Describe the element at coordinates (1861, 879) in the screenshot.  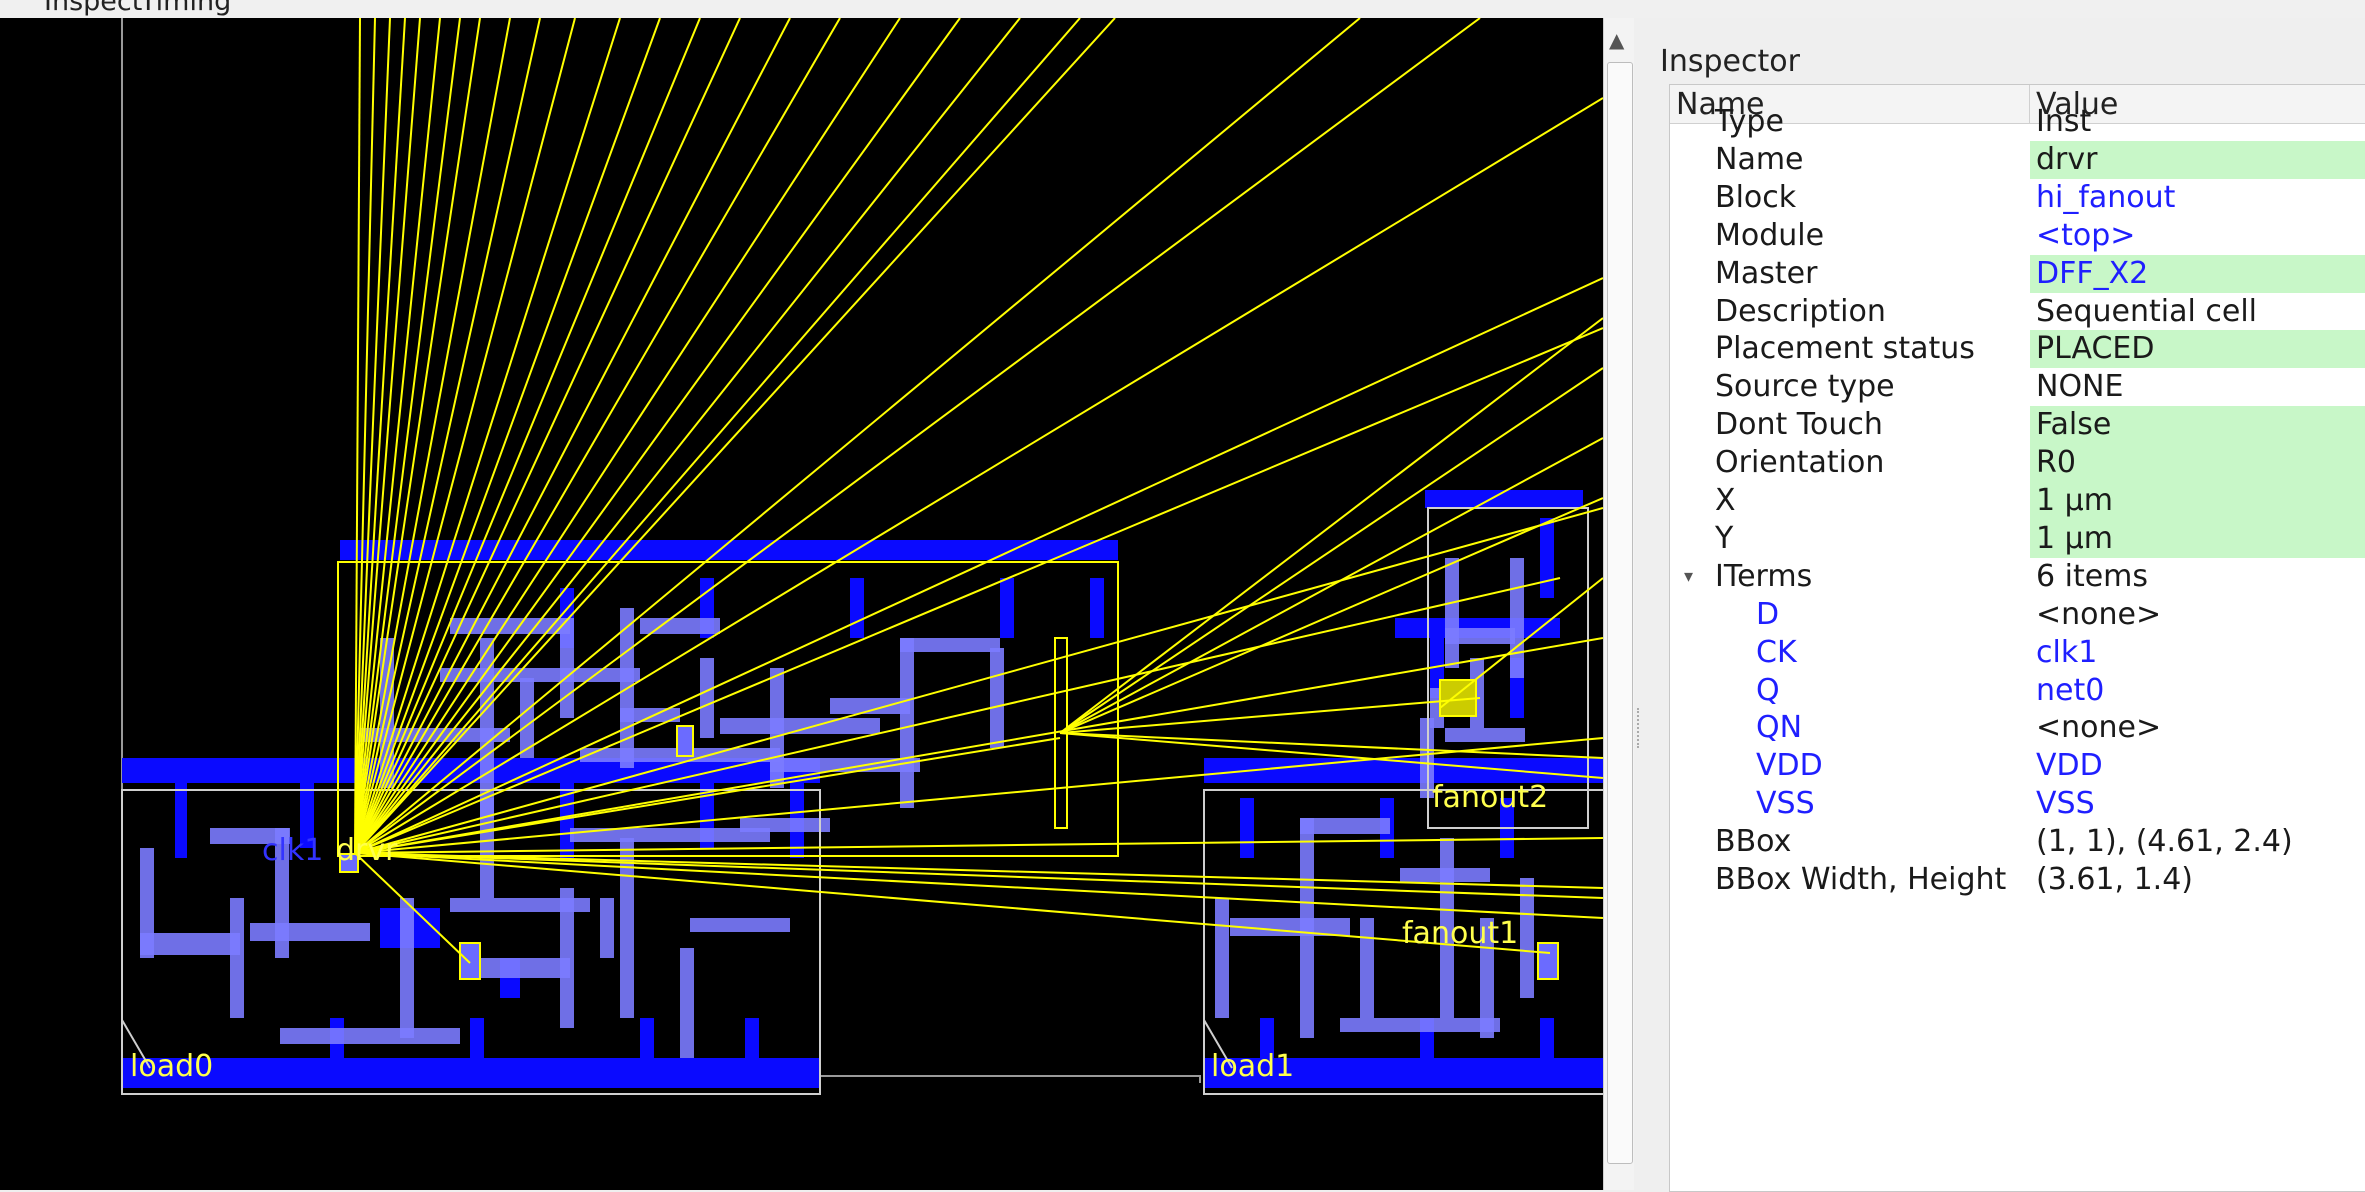
I see `property-key: BBox Width, Height` at that location.